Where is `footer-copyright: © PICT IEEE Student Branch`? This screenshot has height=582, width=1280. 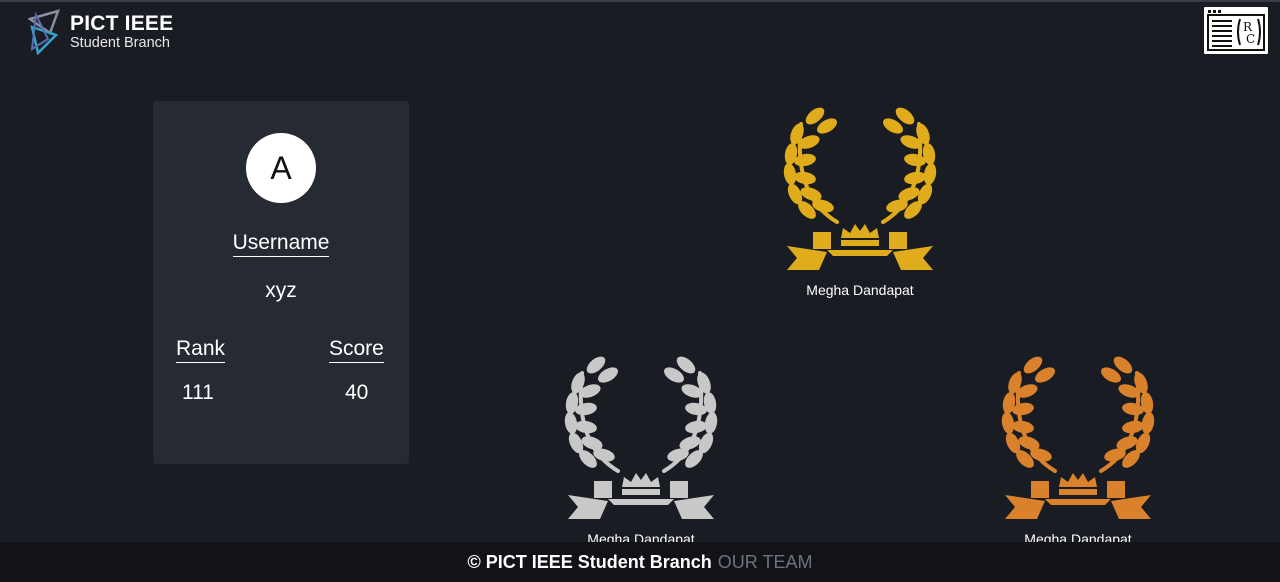 footer-copyright: © PICT IEEE Student Branch is located at coordinates (589, 561).